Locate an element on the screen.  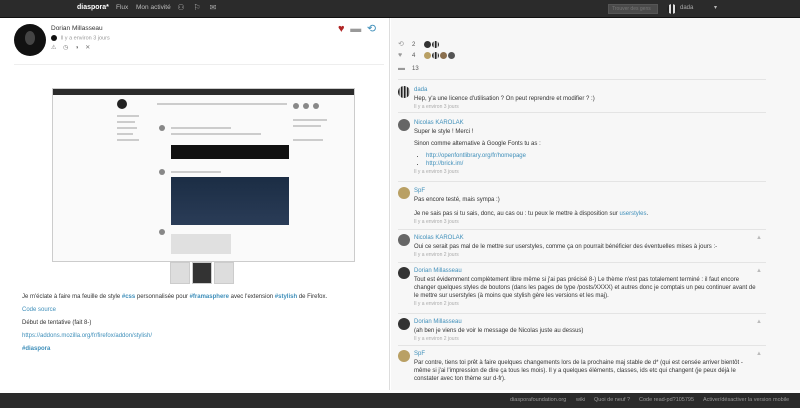
post-tools: ⚠ ◷ ◑ ✕ is located at coordinates (73, 47).